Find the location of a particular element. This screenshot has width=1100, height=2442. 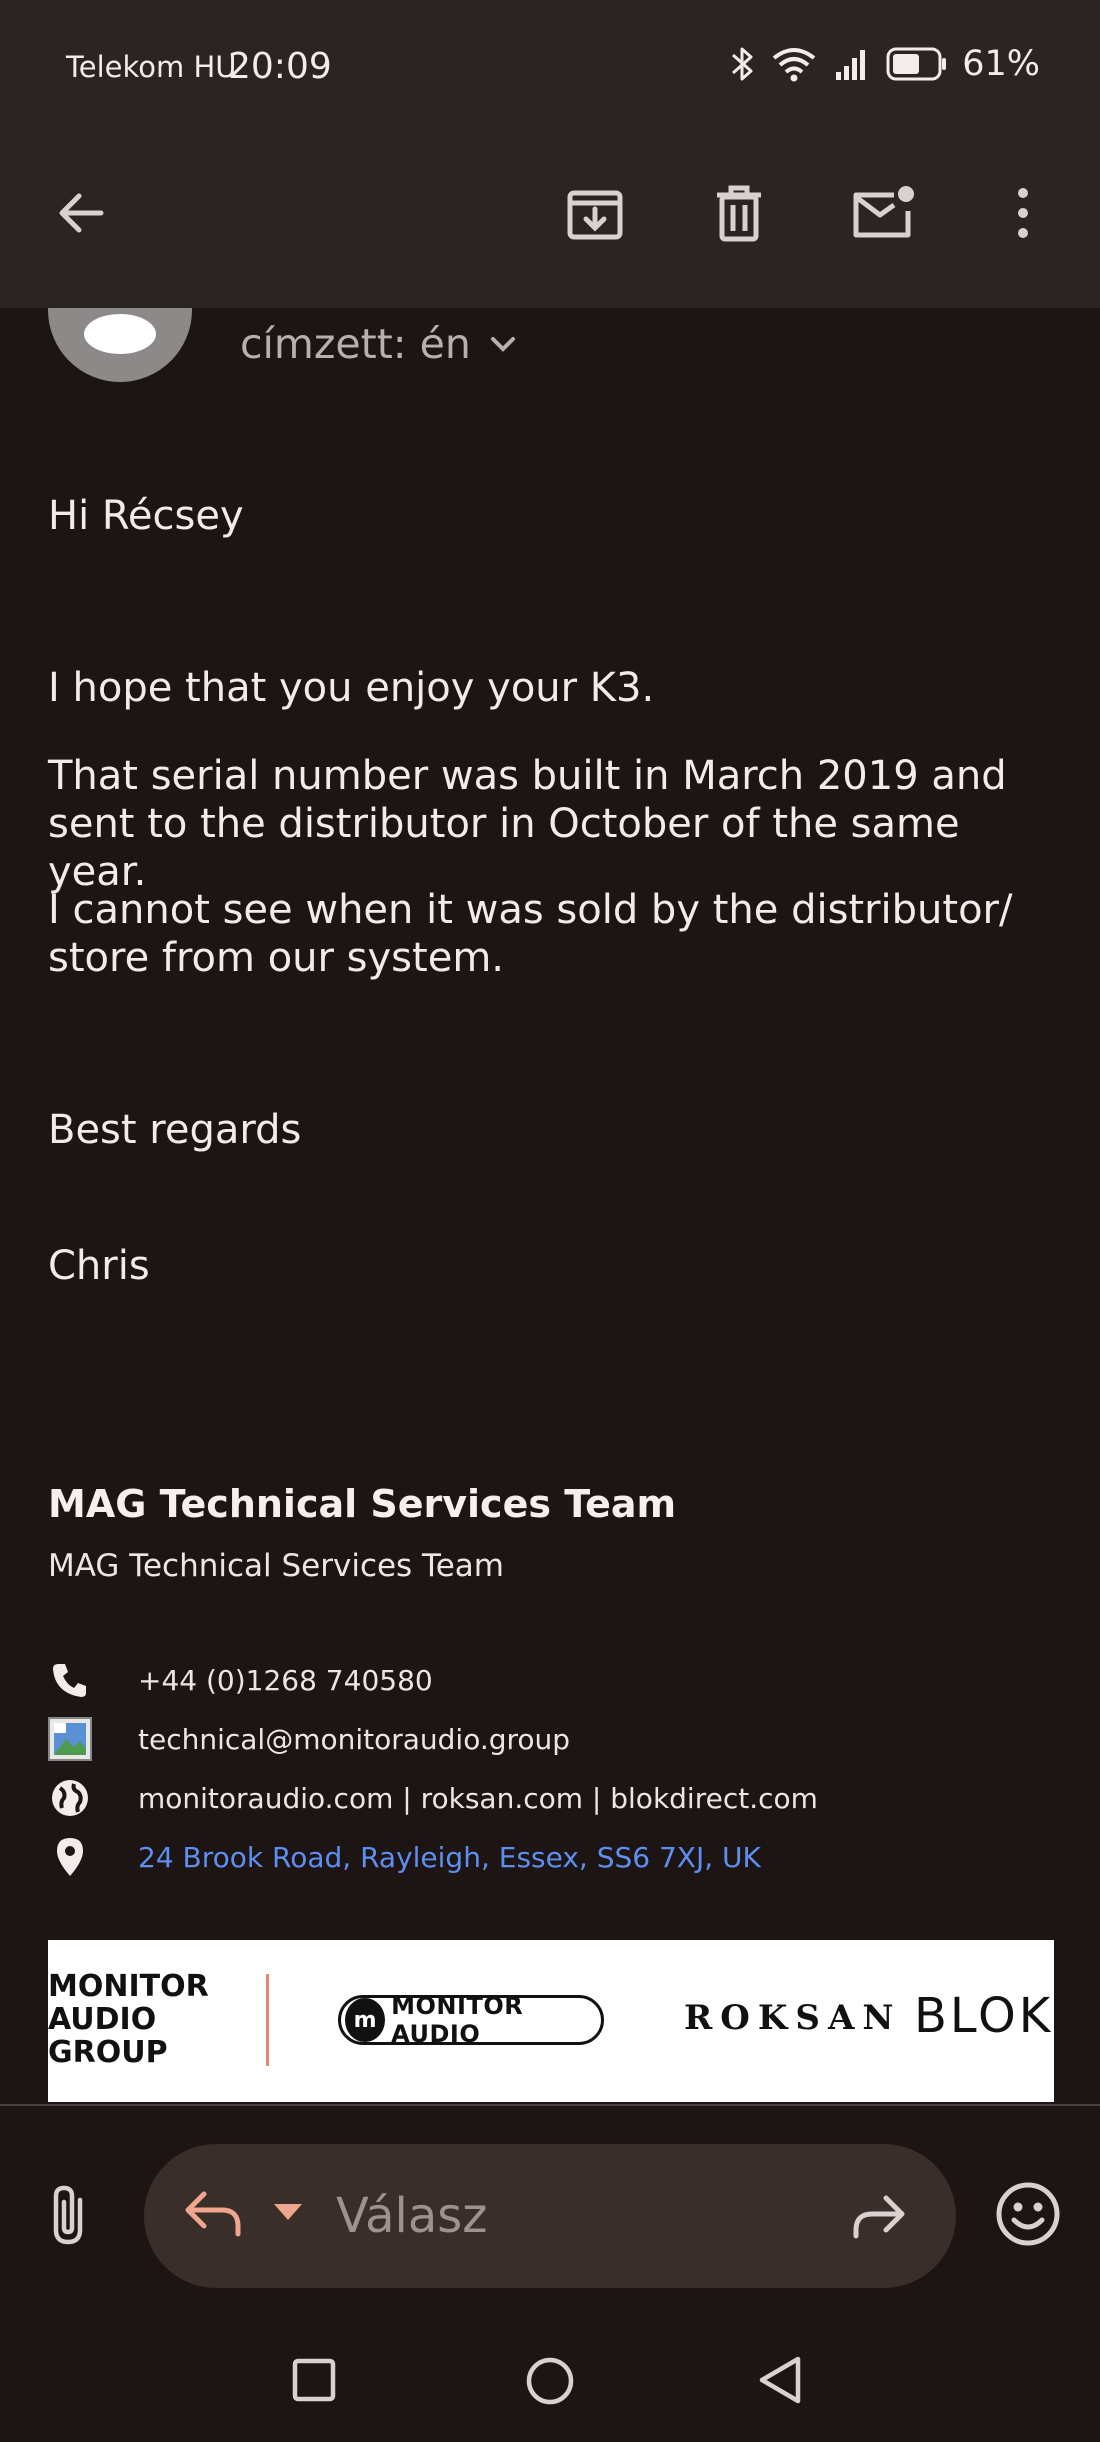

contact-email-row: technical@monitoraudio.group is located at coordinates (309, 1739).